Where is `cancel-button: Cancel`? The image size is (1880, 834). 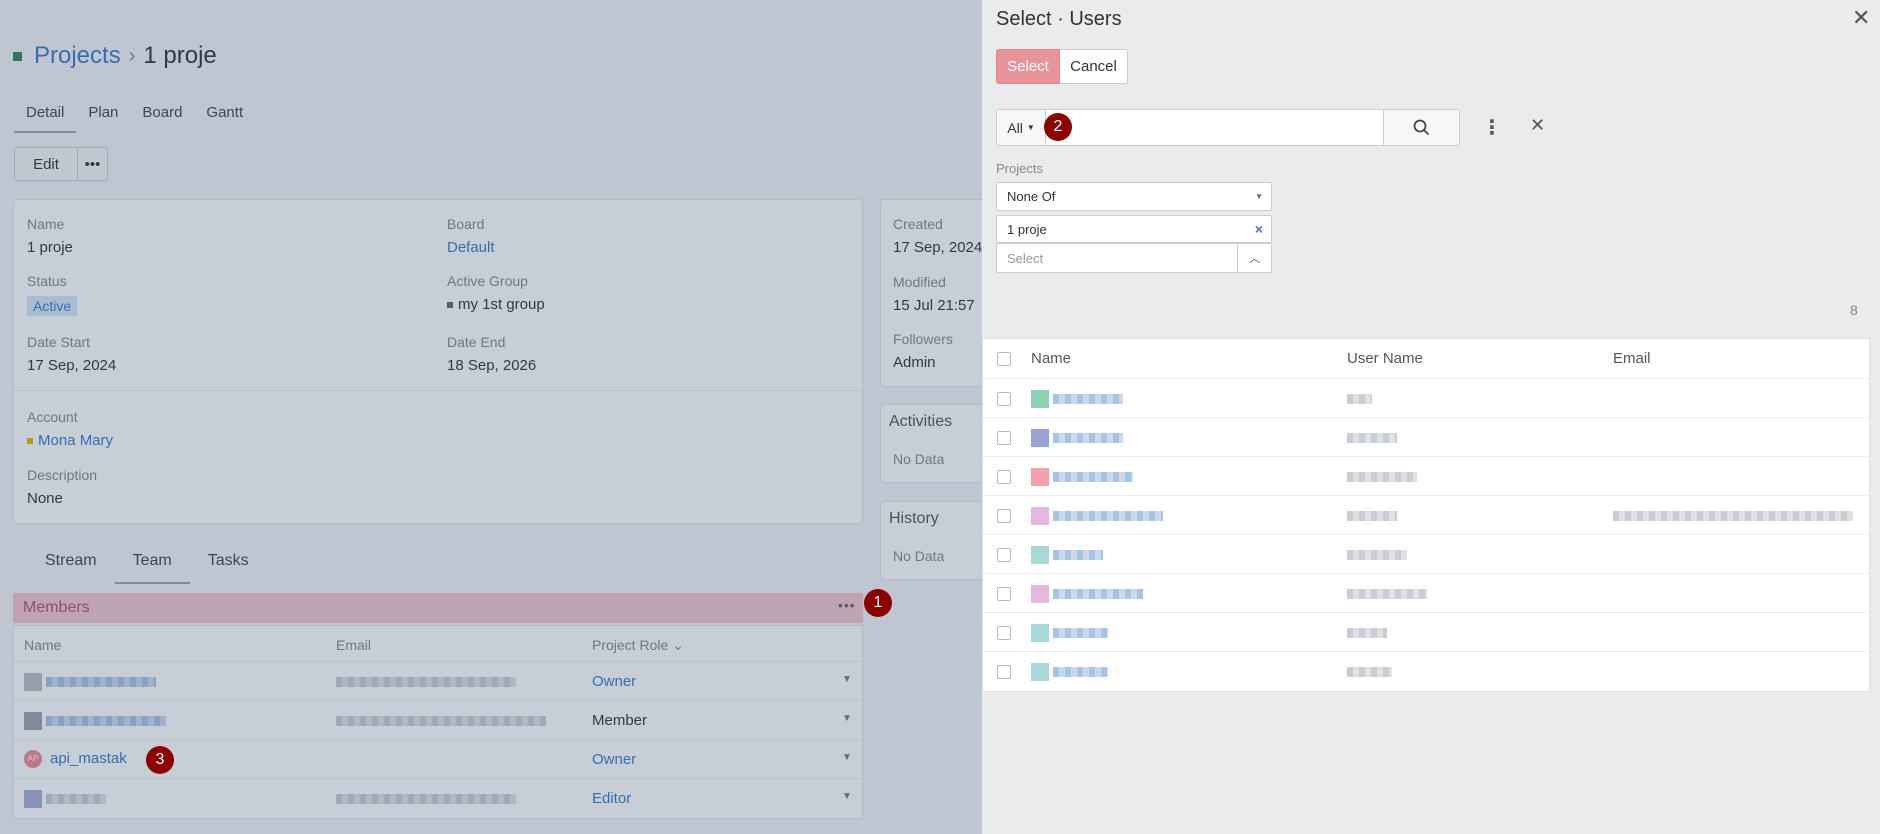 cancel-button: Cancel is located at coordinates (1094, 66).